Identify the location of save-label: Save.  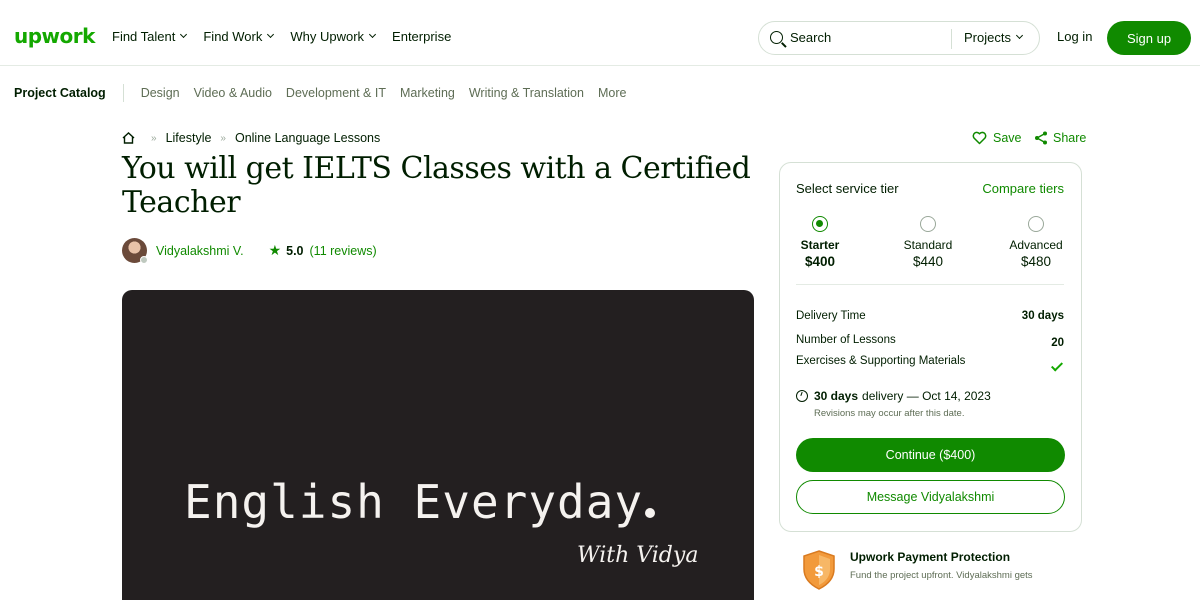
(1007, 138).